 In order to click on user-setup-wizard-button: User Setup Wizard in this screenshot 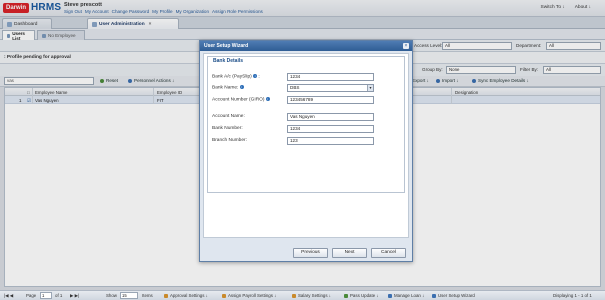, I will do `click(453, 295)`.